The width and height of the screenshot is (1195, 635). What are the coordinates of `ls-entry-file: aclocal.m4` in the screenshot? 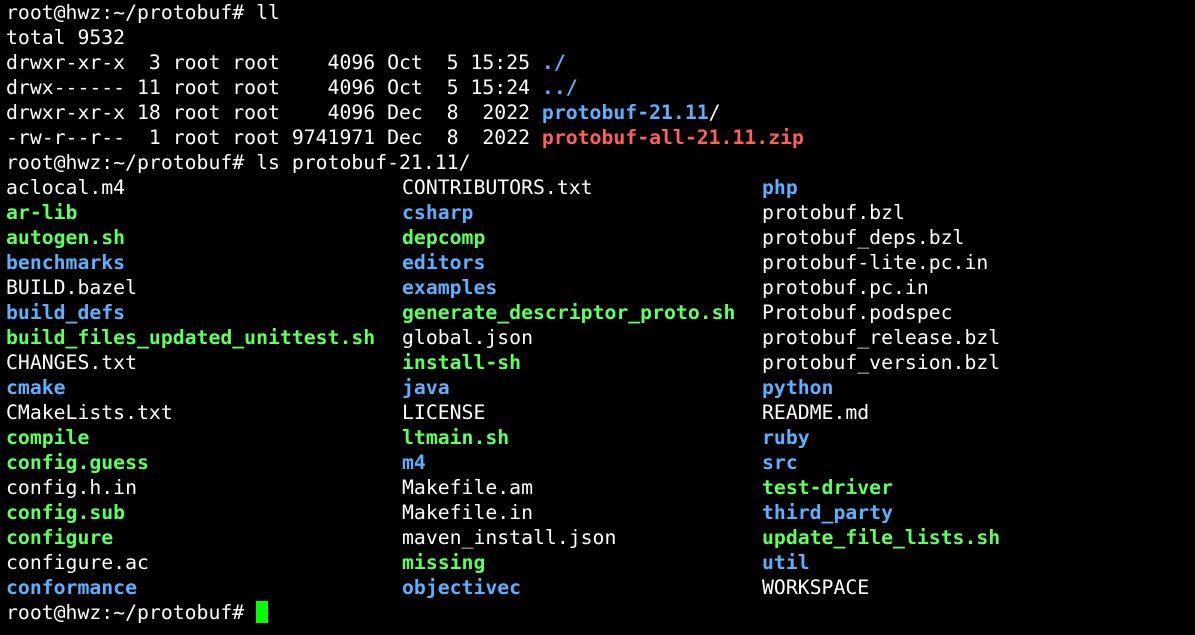 It's located at (66, 187).